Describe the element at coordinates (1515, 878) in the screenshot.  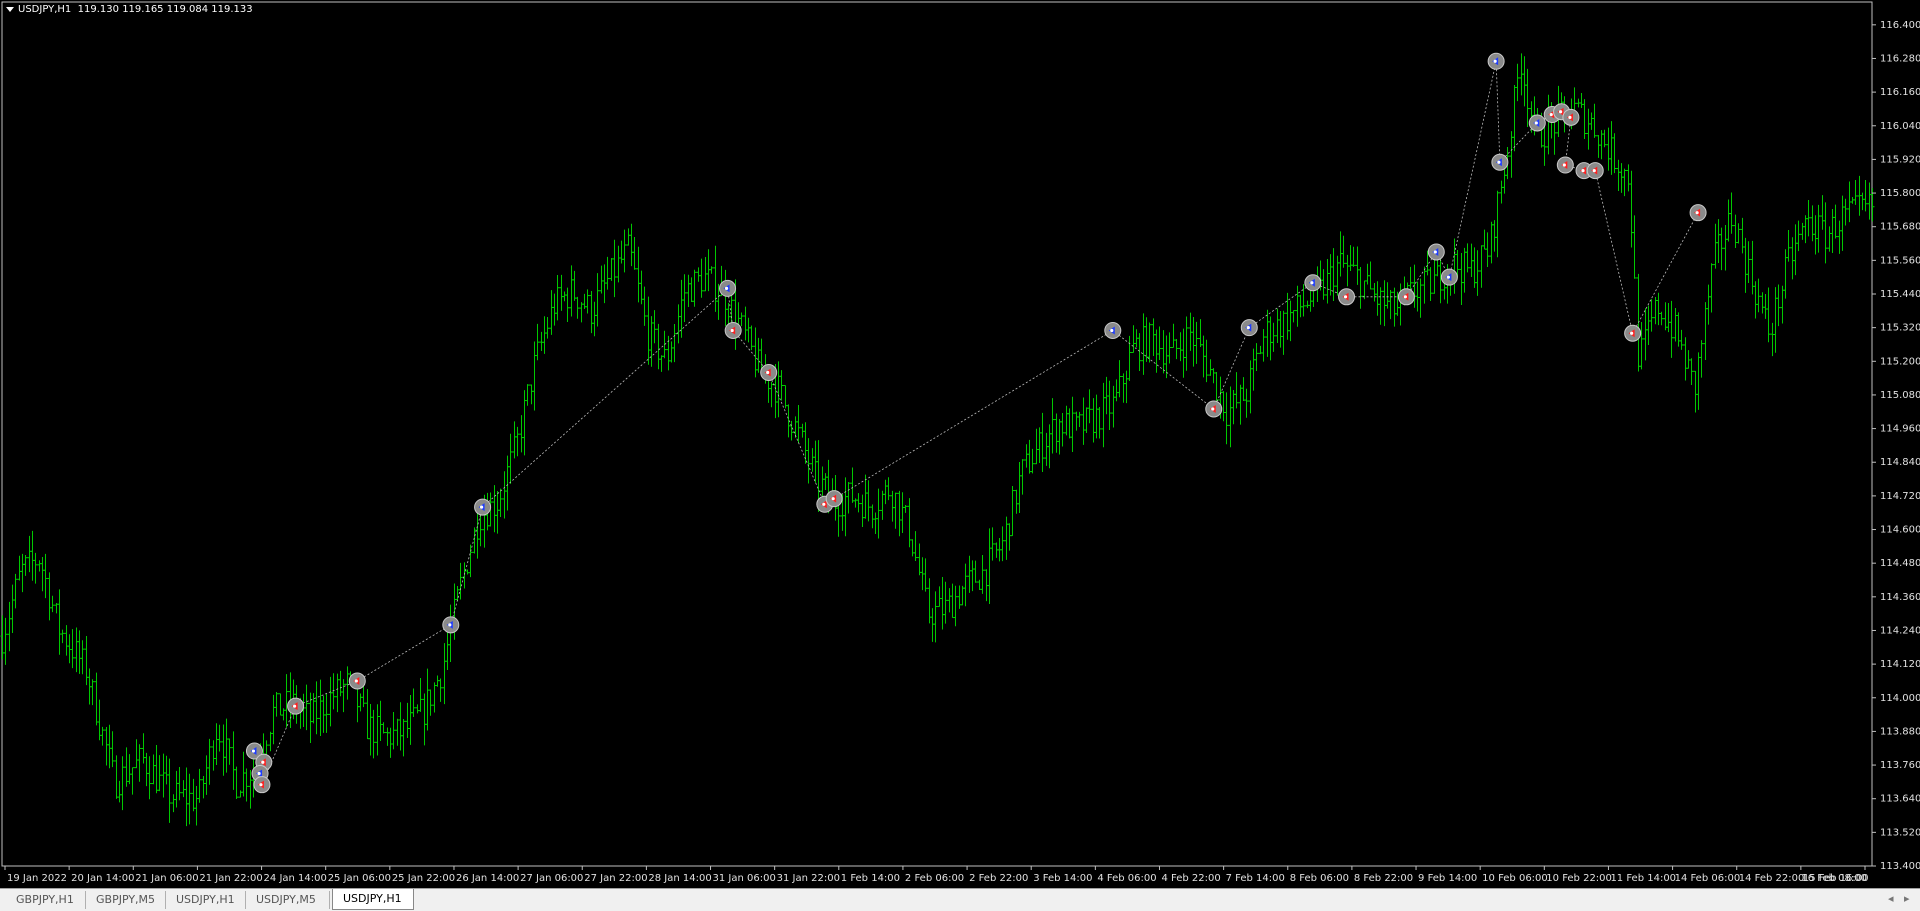
I see `x-axis-tick-label: 10 Feb 06:00` at that location.